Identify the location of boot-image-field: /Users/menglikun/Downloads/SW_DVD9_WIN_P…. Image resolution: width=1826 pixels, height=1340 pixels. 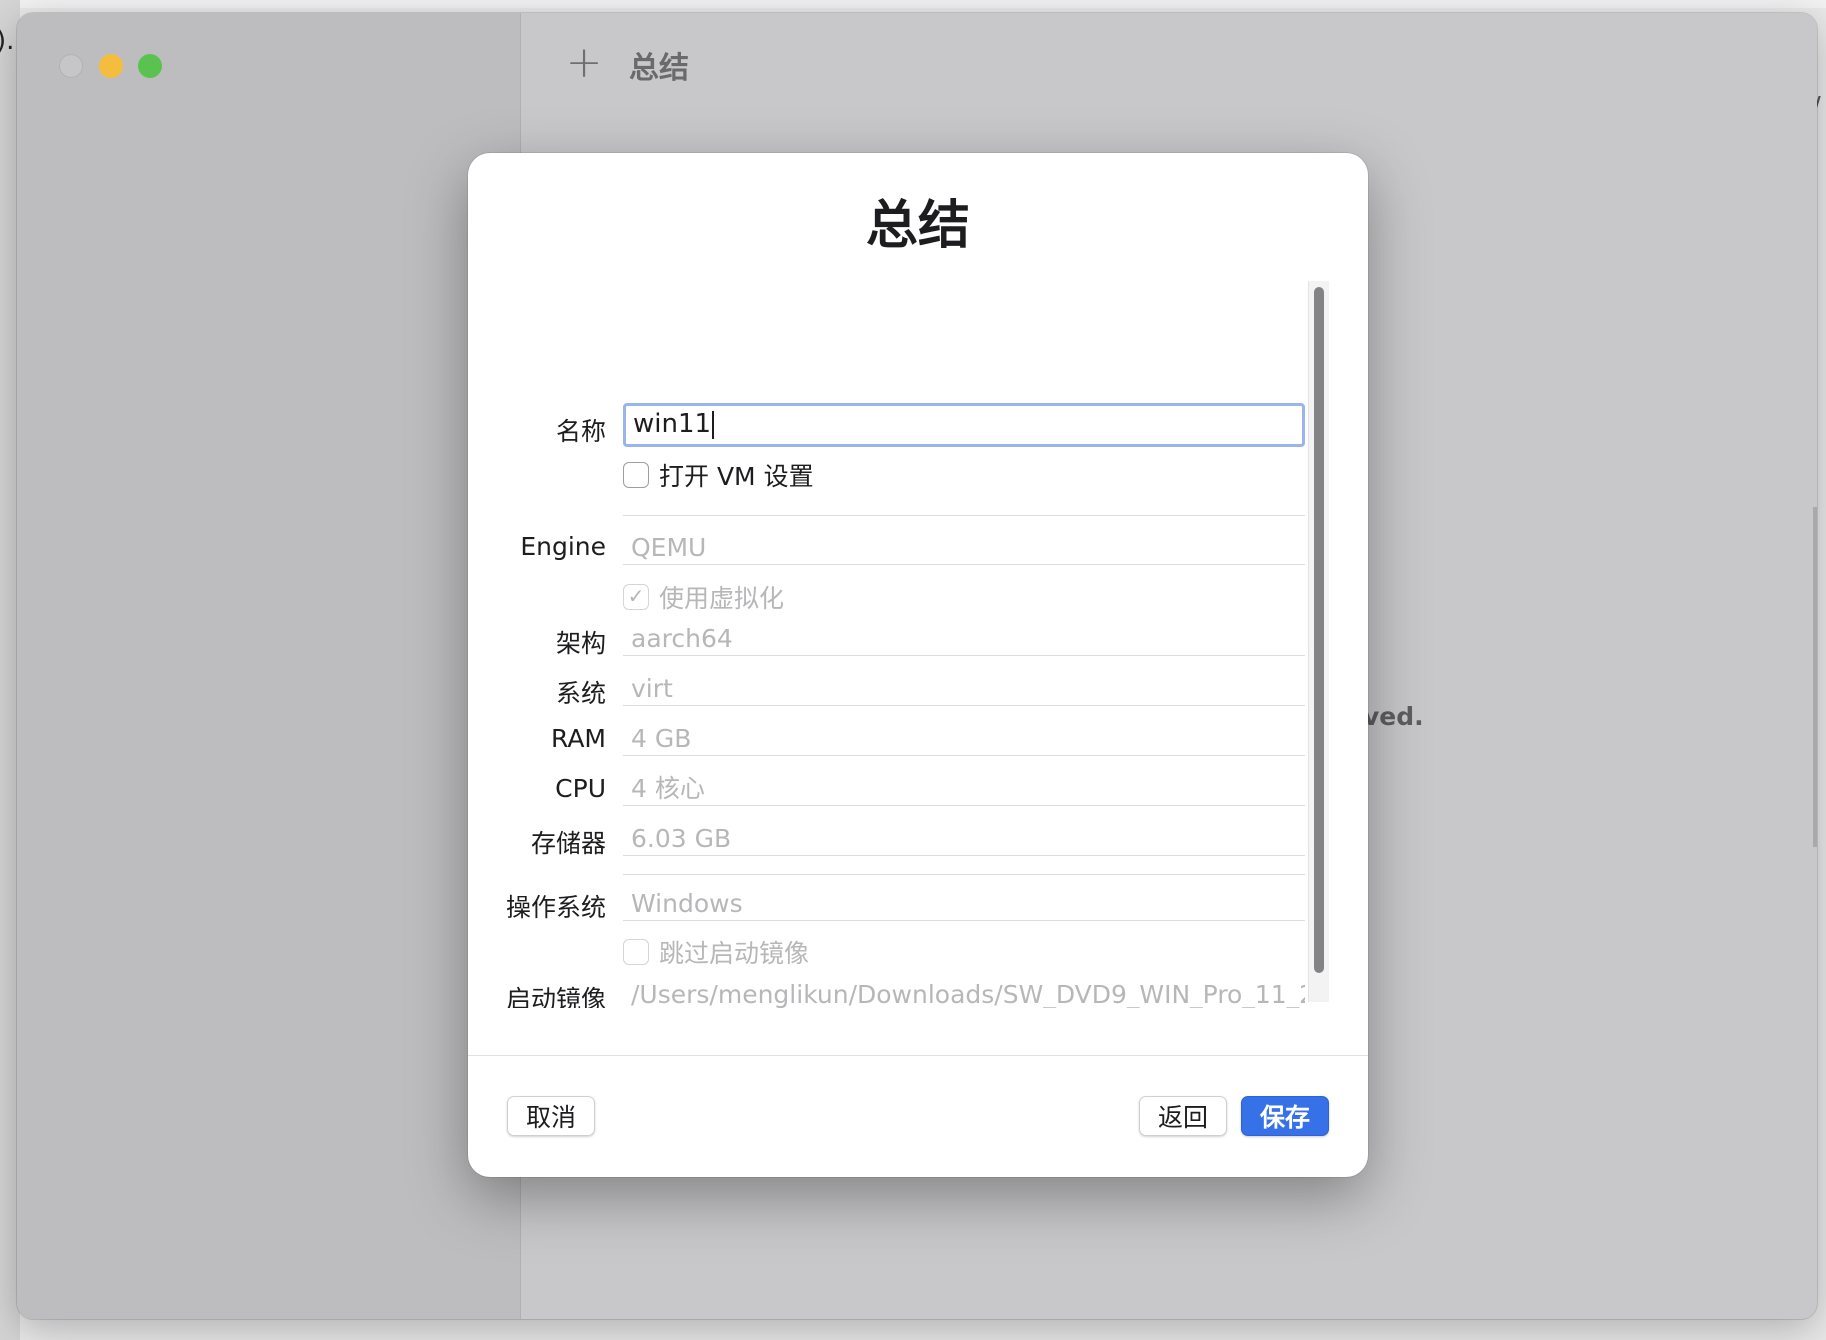
(964, 993).